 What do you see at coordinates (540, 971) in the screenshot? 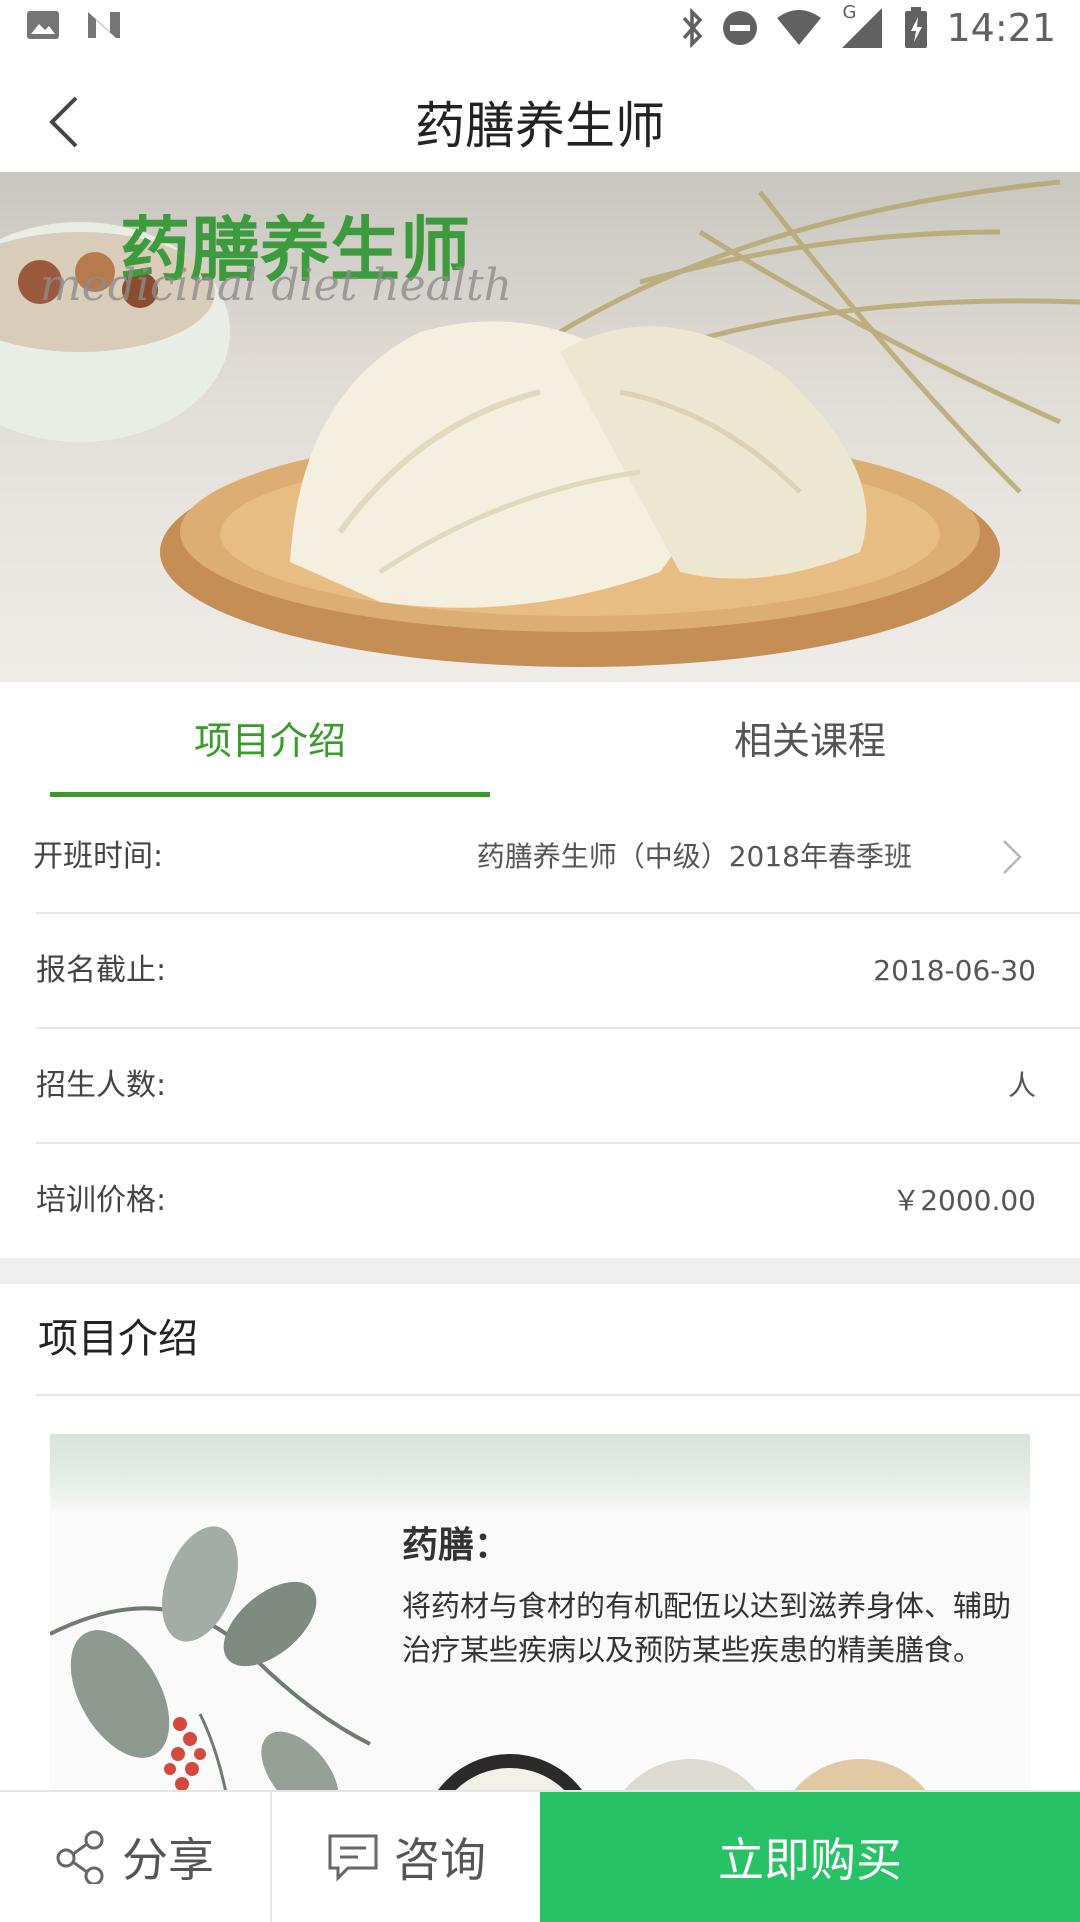
I see `registration-deadline-row: 报名截止: 2018-06-30` at bounding box center [540, 971].